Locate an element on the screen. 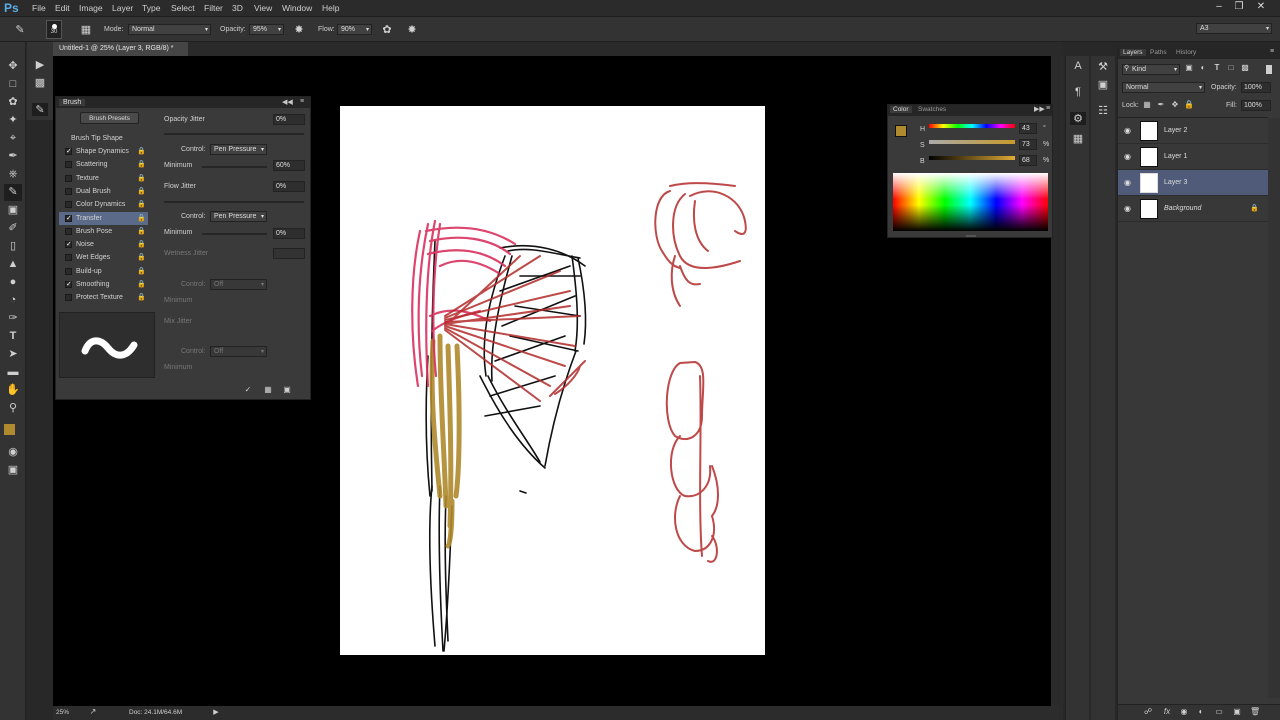  airbrush-icon: ✿ is located at coordinates (387, 29).